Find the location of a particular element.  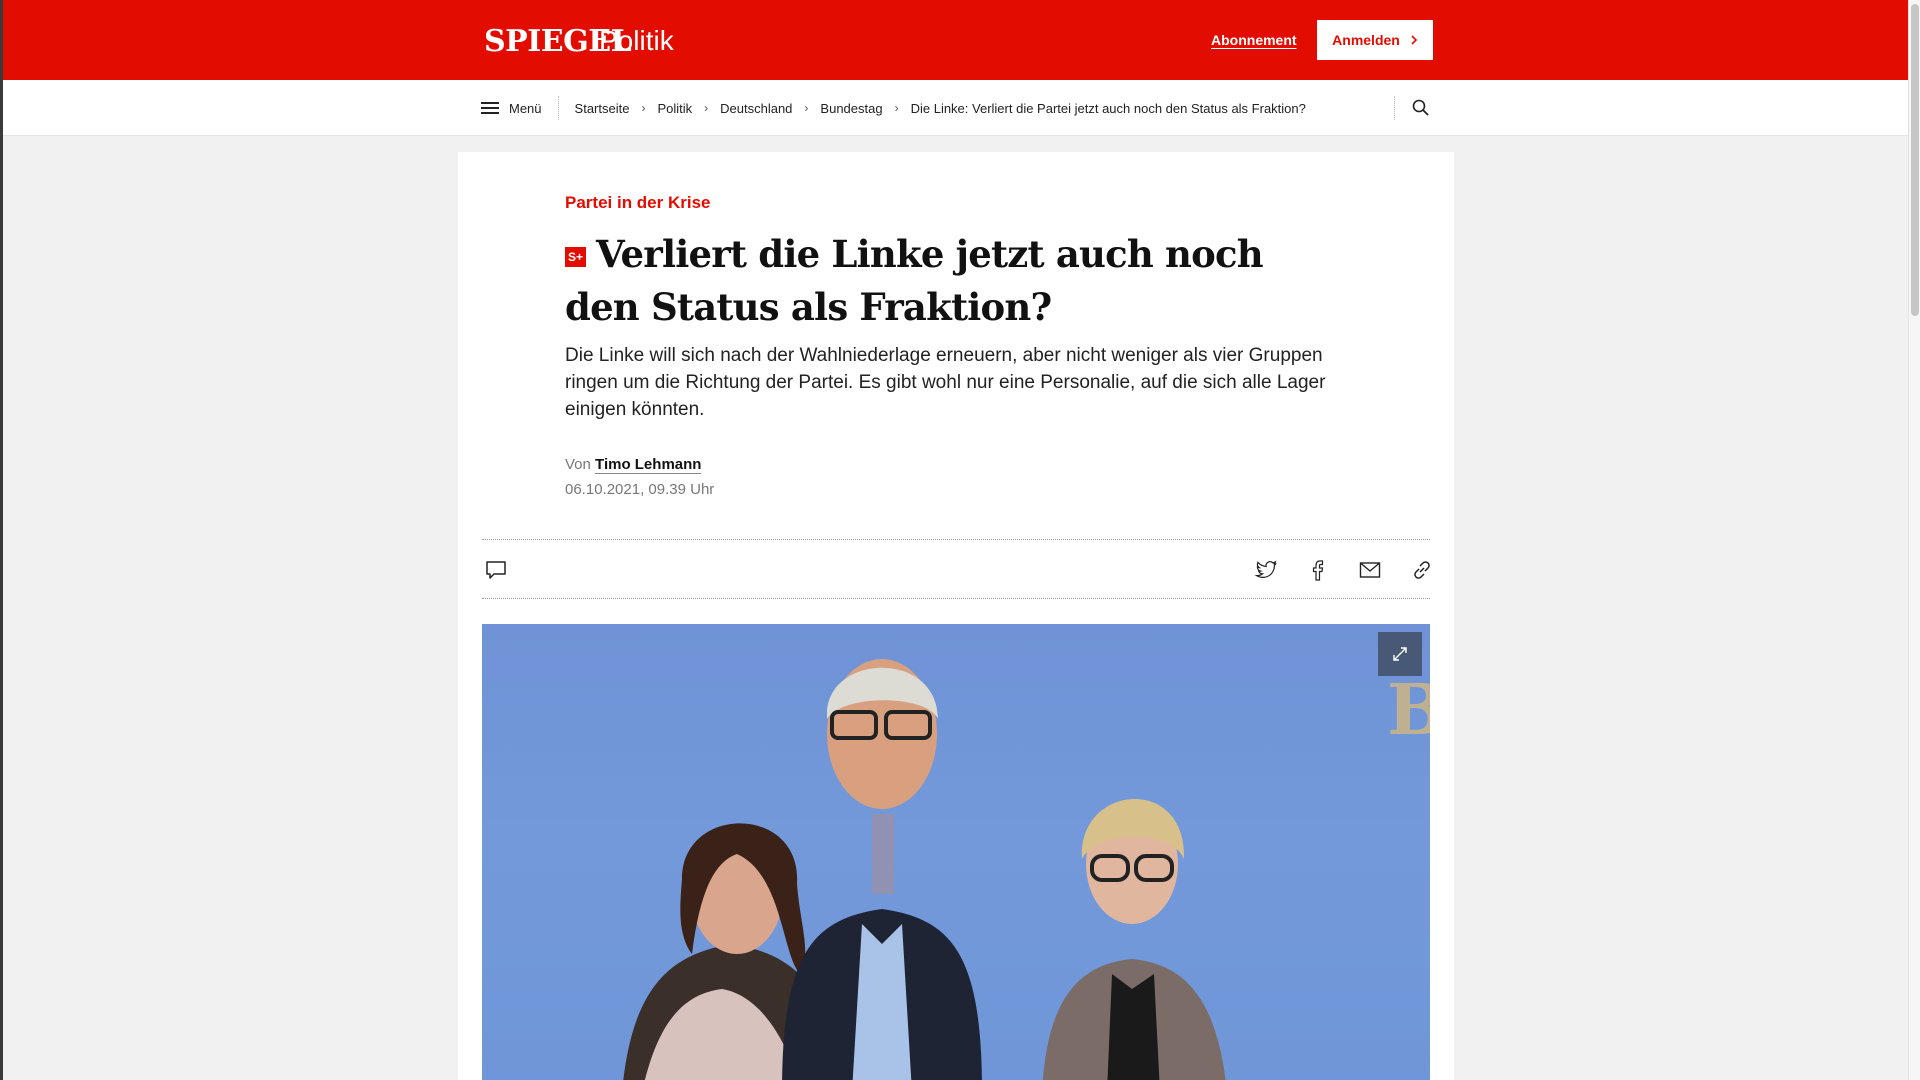

chevron-right-icon is located at coordinates (1414, 40).